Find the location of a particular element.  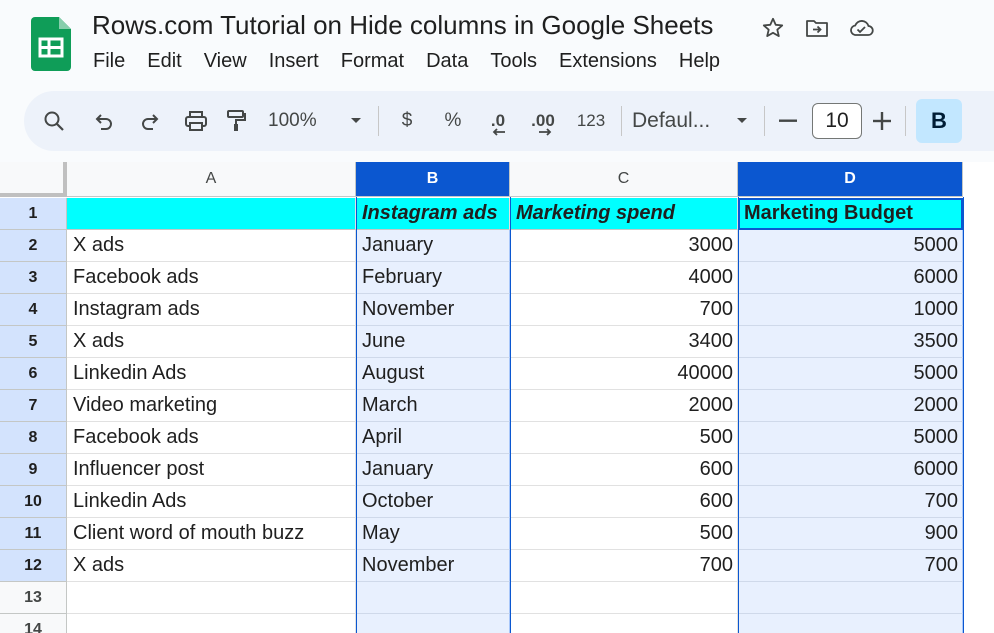

star-icon is located at coordinates (773, 28).